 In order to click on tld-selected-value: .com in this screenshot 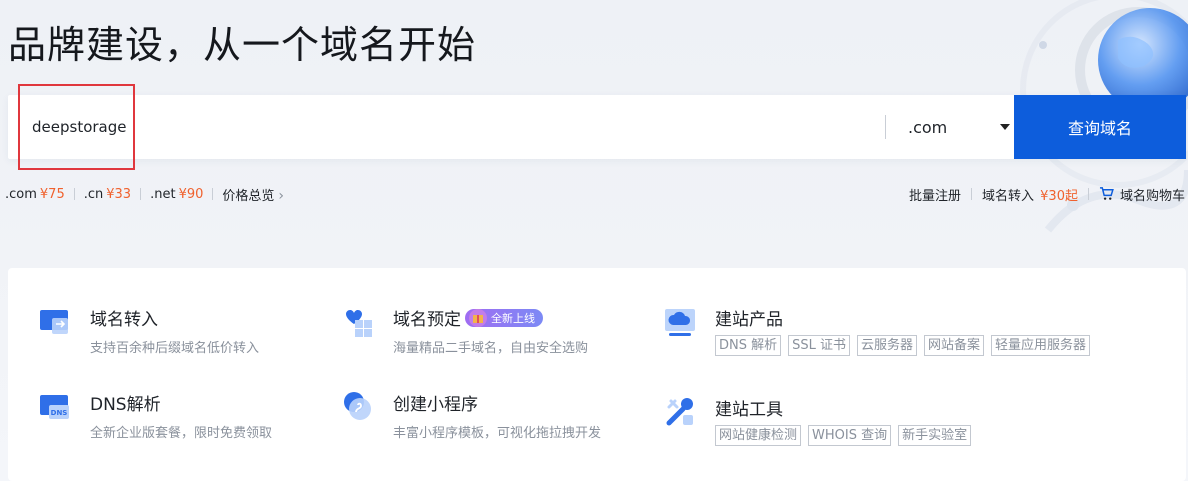, I will do `click(928, 127)`.